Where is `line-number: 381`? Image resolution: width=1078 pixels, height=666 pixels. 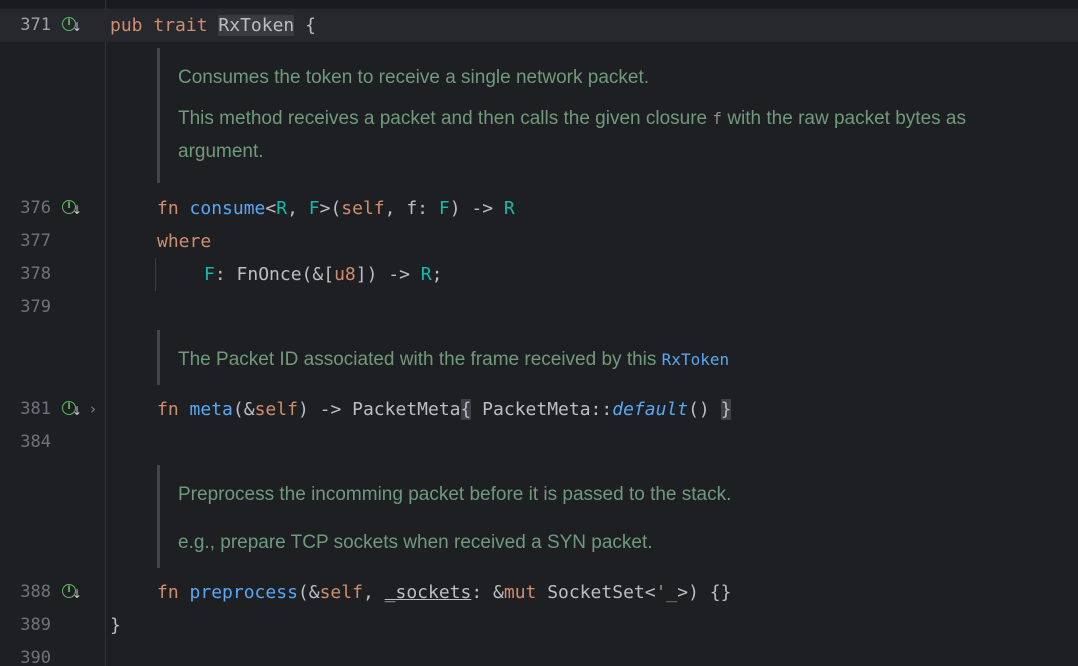 line-number: 381 is located at coordinates (35, 409).